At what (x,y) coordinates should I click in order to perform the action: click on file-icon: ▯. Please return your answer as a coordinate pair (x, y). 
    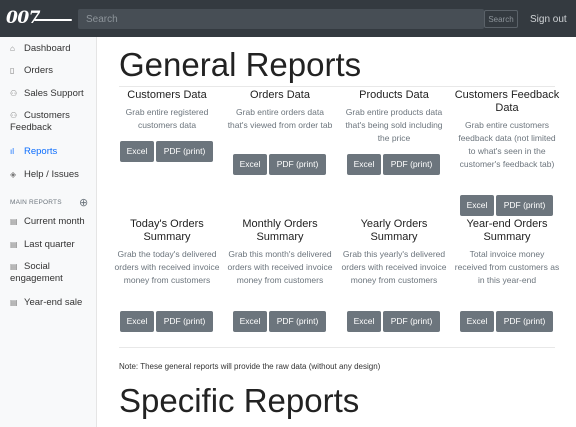
    Looking at the image, I should click on (12, 70).